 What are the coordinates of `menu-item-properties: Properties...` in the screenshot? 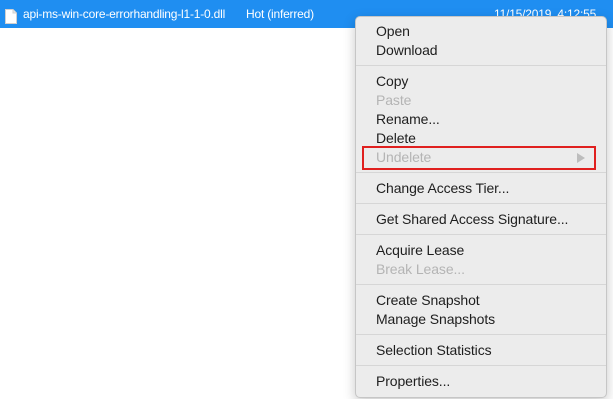 It's located at (481, 381).